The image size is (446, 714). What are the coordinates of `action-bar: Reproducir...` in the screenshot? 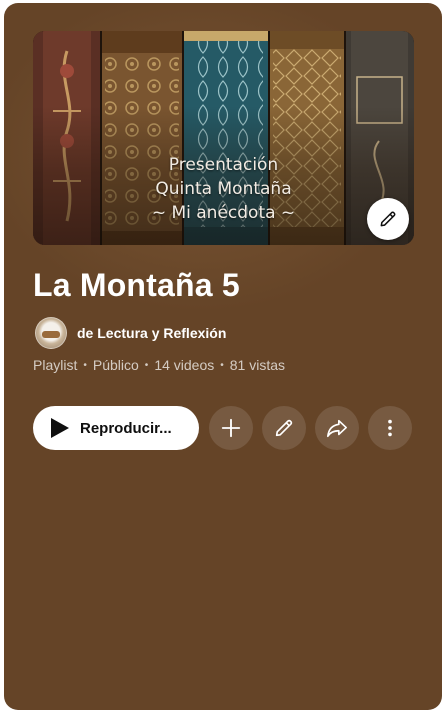 It's located at (222, 428).